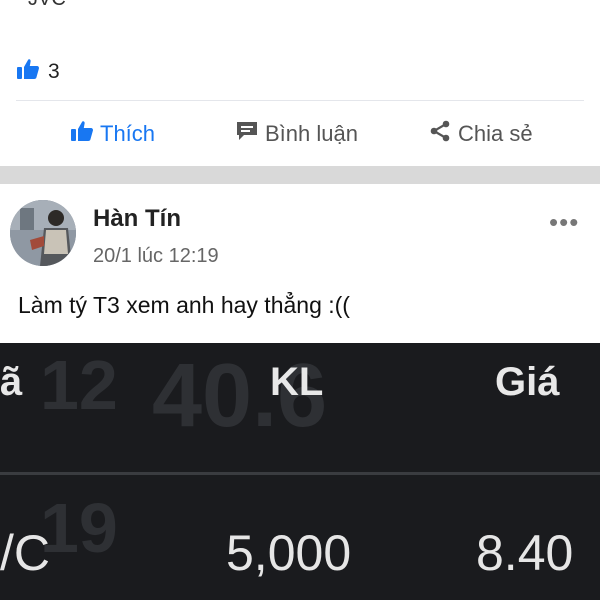  Describe the element at coordinates (527, 382) in the screenshot. I see `column-header-price: Giá` at that location.